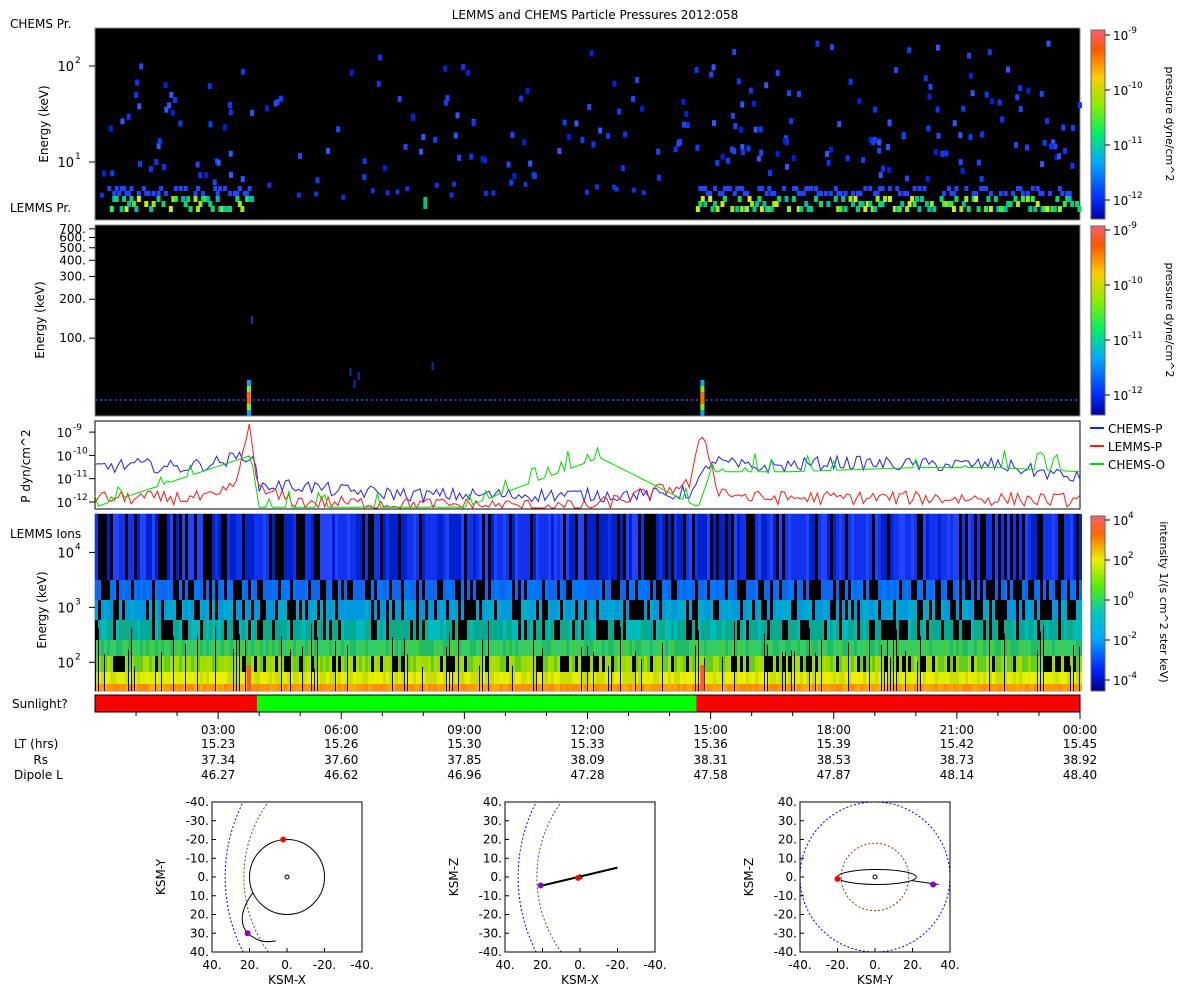 The image size is (1200, 1000). Describe the element at coordinates (65, 163) in the screenshot. I see `panel-1-y-tick-label: 10` at that location.